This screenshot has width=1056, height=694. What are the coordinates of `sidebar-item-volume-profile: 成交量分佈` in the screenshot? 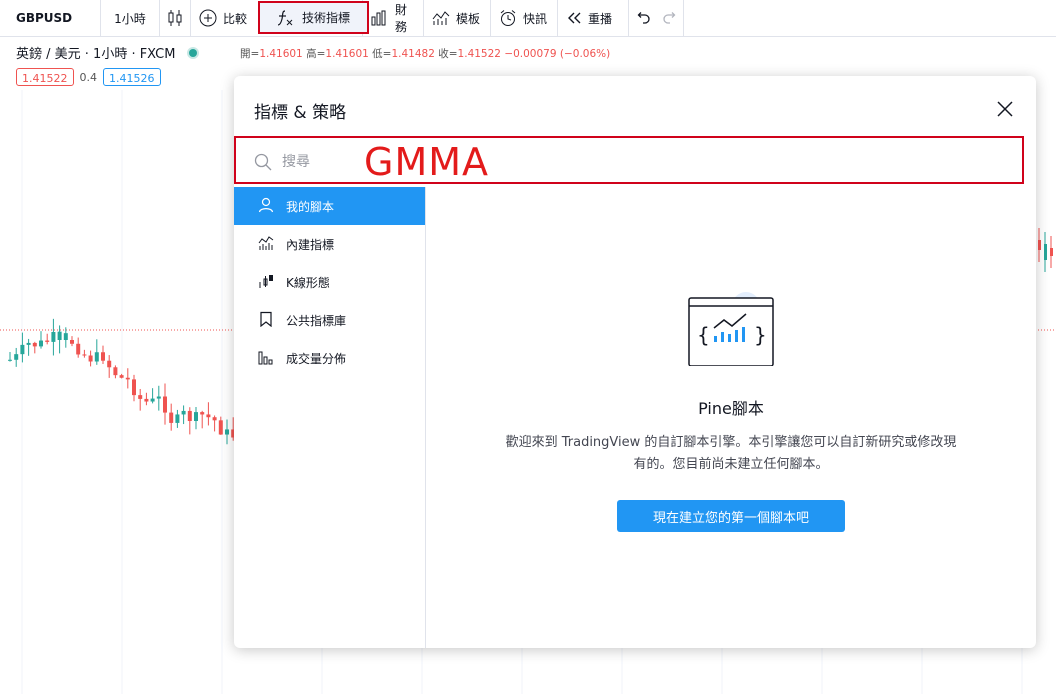 It's located at (329, 358).